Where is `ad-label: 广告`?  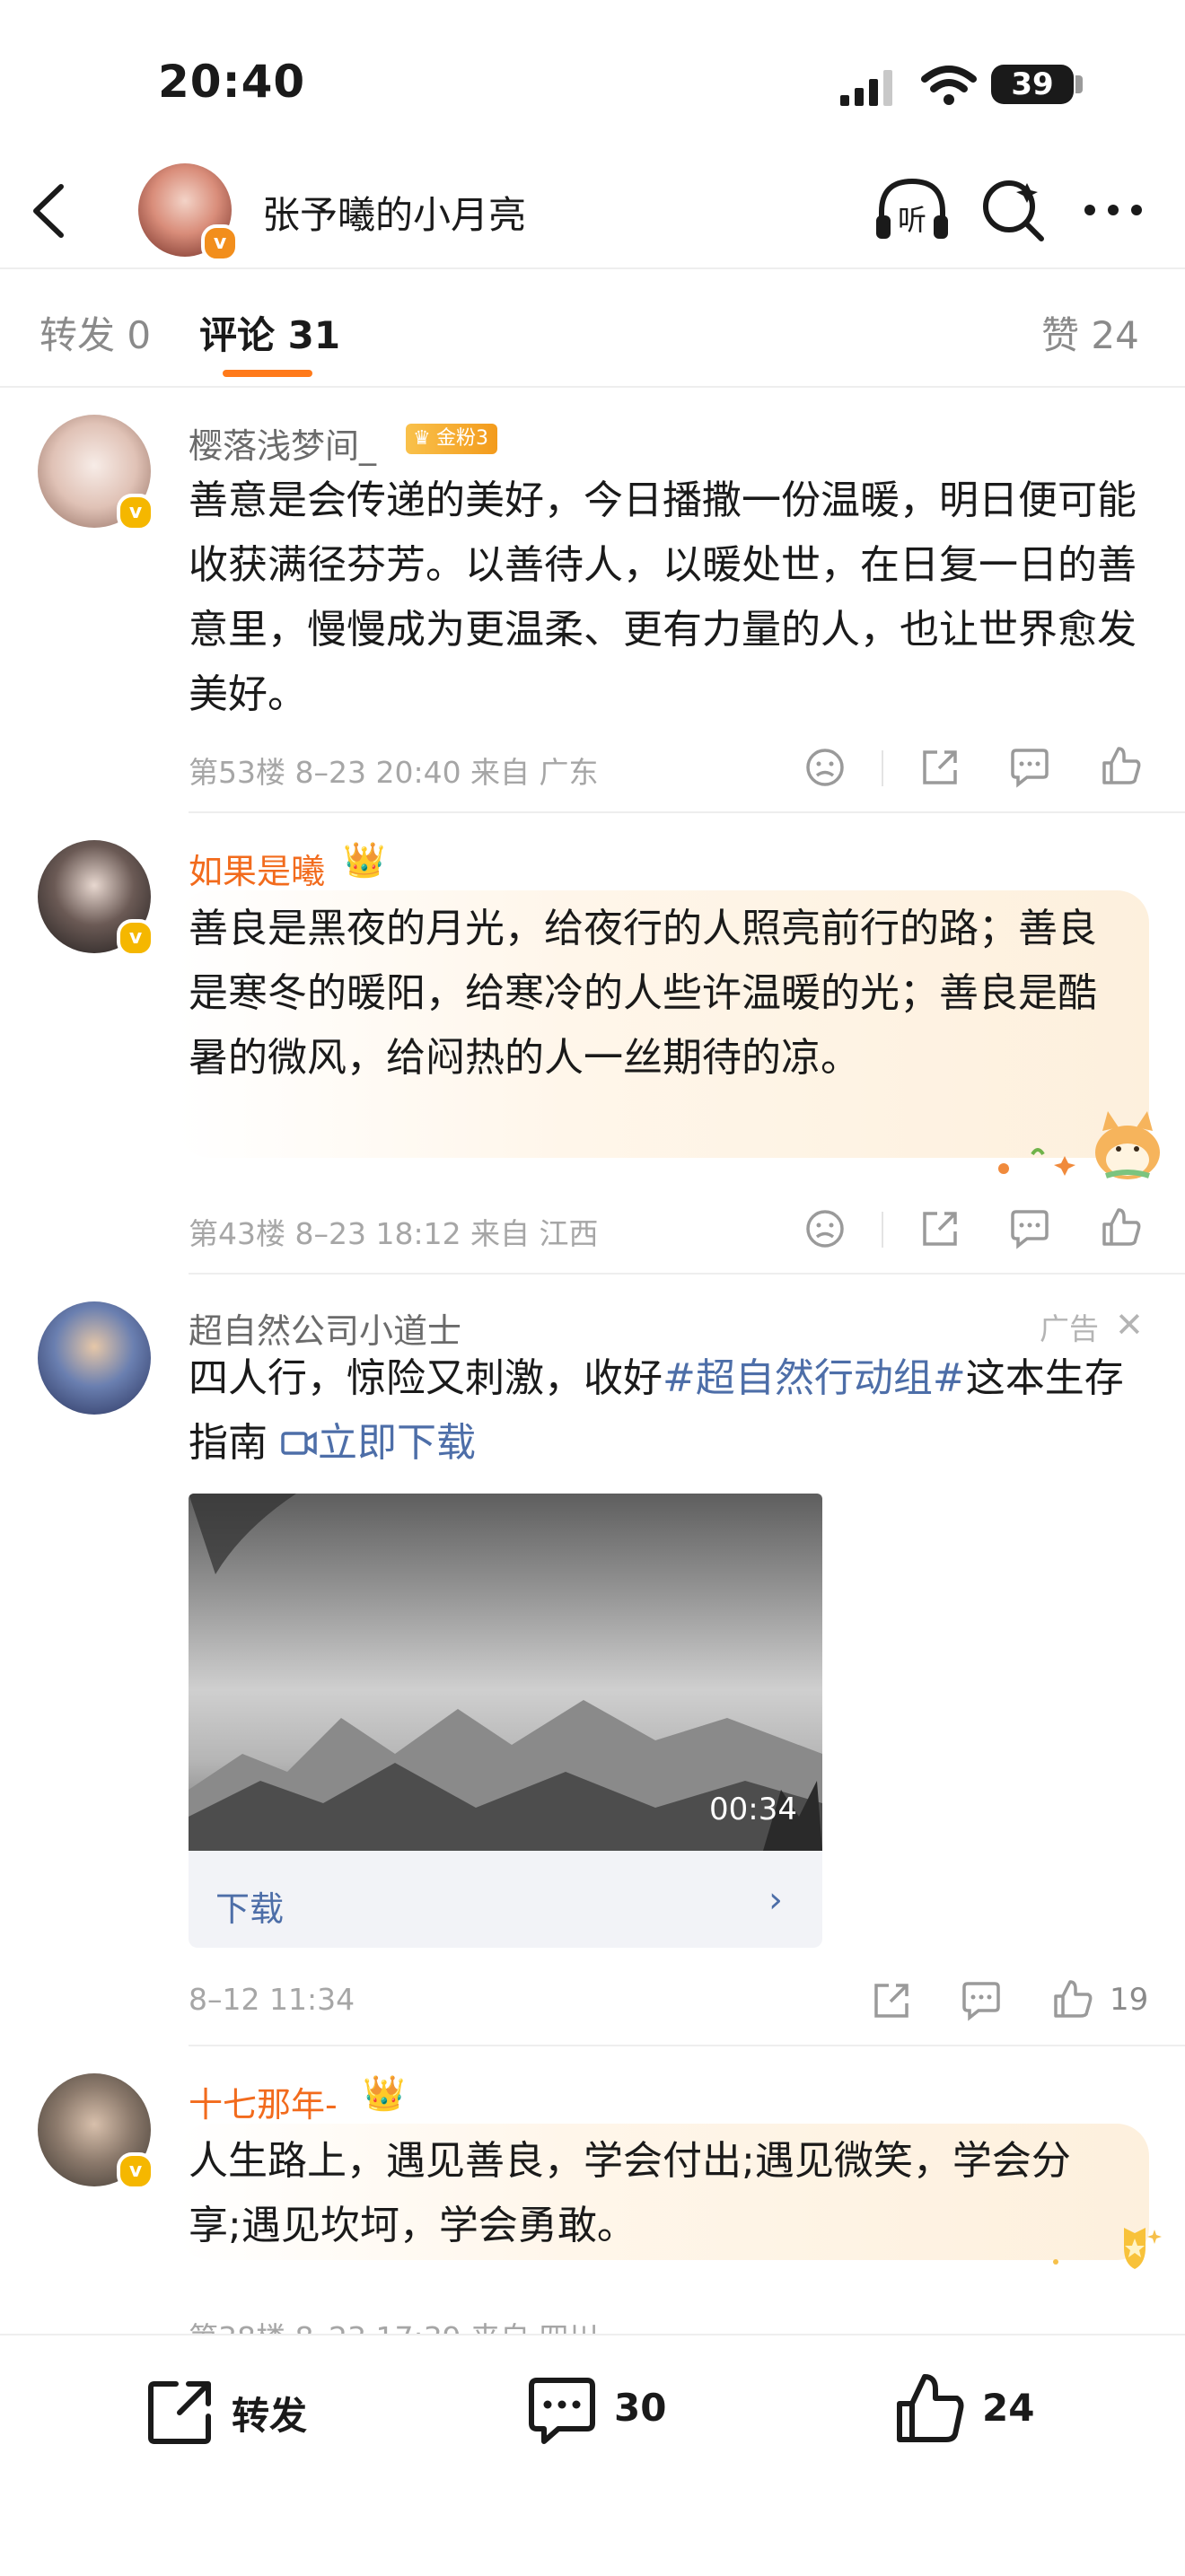 ad-label: 广告 is located at coordinates (1069, 1328).